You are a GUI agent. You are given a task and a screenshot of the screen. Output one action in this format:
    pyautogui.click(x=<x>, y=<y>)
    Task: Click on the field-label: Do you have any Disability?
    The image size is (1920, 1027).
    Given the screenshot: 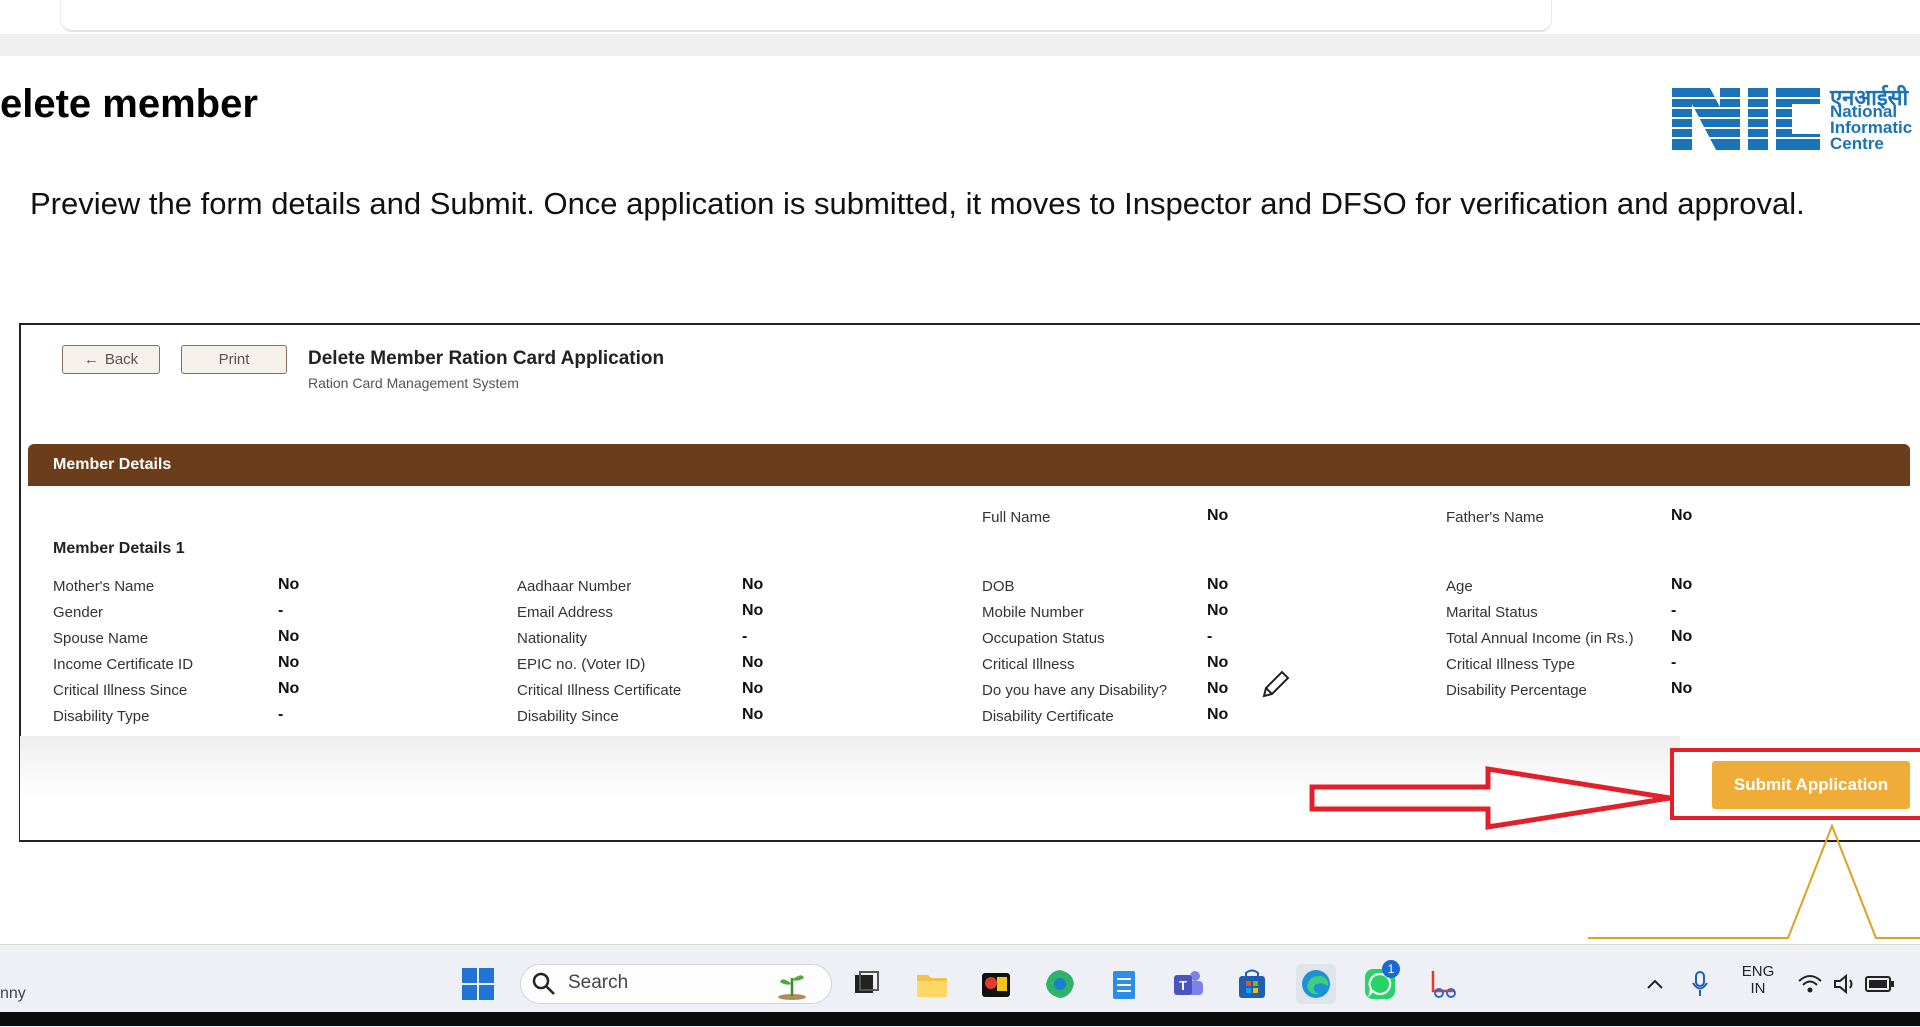 What is the action you would take?
    pyautogui.click(x=1075, y=690)
    